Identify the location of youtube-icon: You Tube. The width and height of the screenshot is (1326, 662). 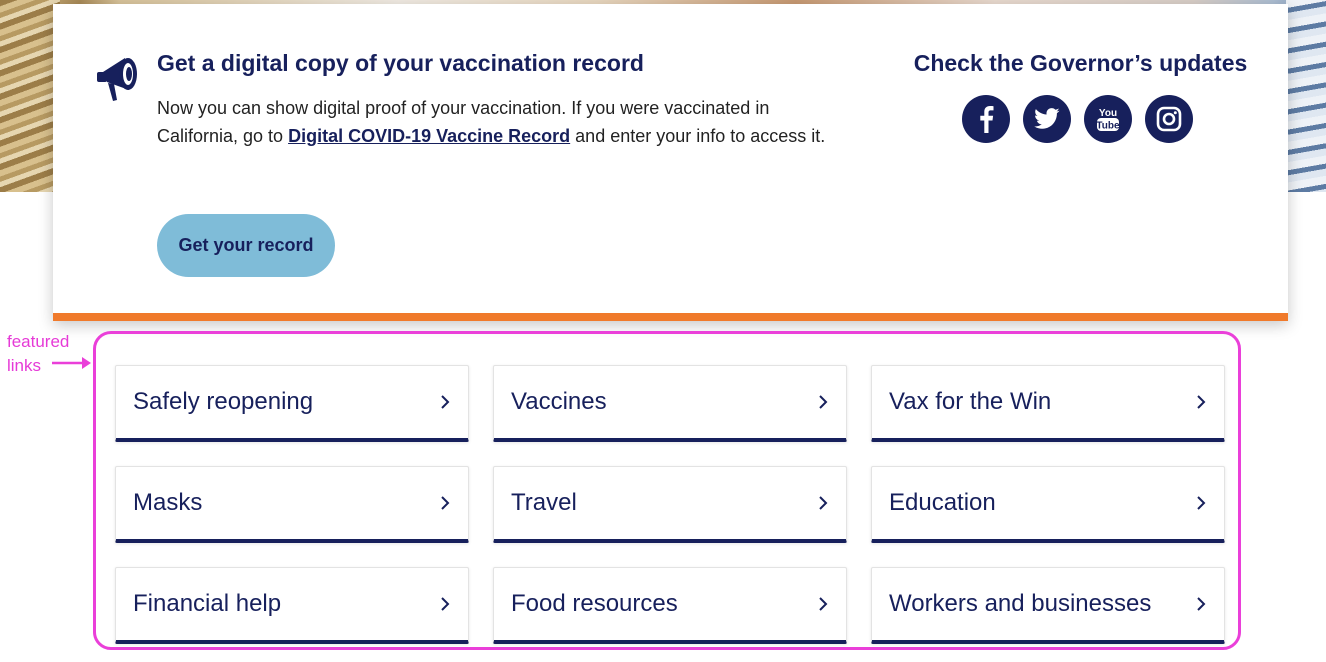
(1108, 119).